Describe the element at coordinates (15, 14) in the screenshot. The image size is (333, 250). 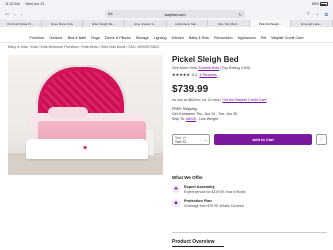
I see `back-icon: ‹` at that location.